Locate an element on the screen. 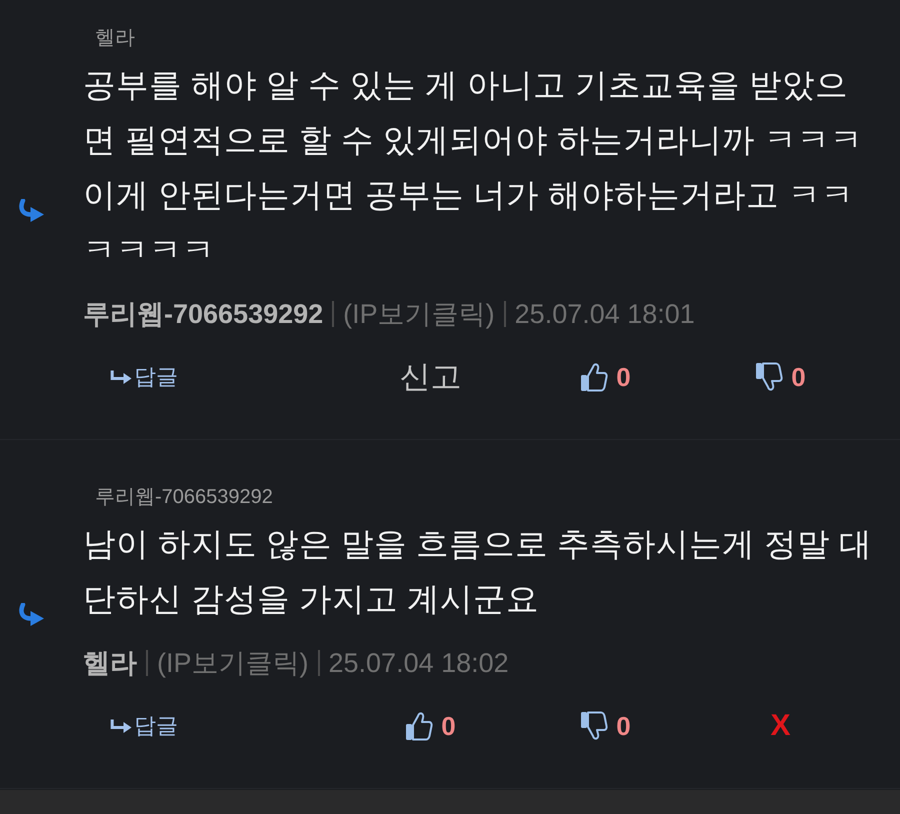  report-button: 신고 is located at coordinates (431, 377).